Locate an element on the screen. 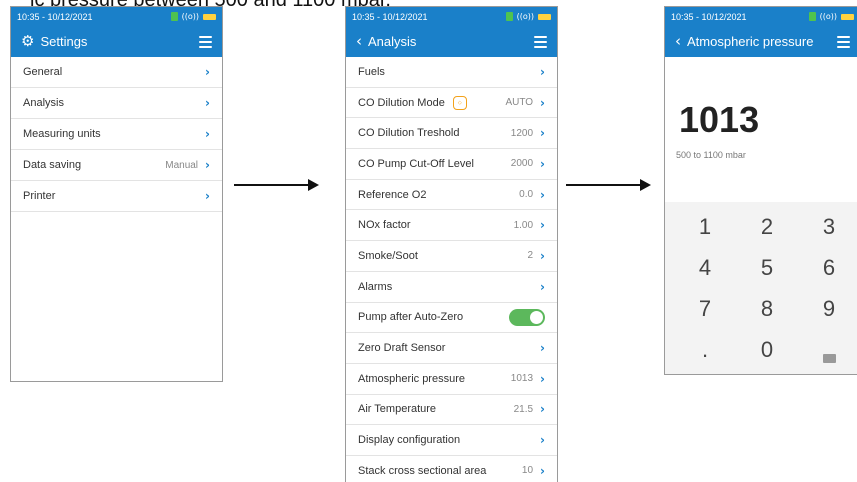  menu-item-analysis: Analysis › is located at coordinates (116, 103).